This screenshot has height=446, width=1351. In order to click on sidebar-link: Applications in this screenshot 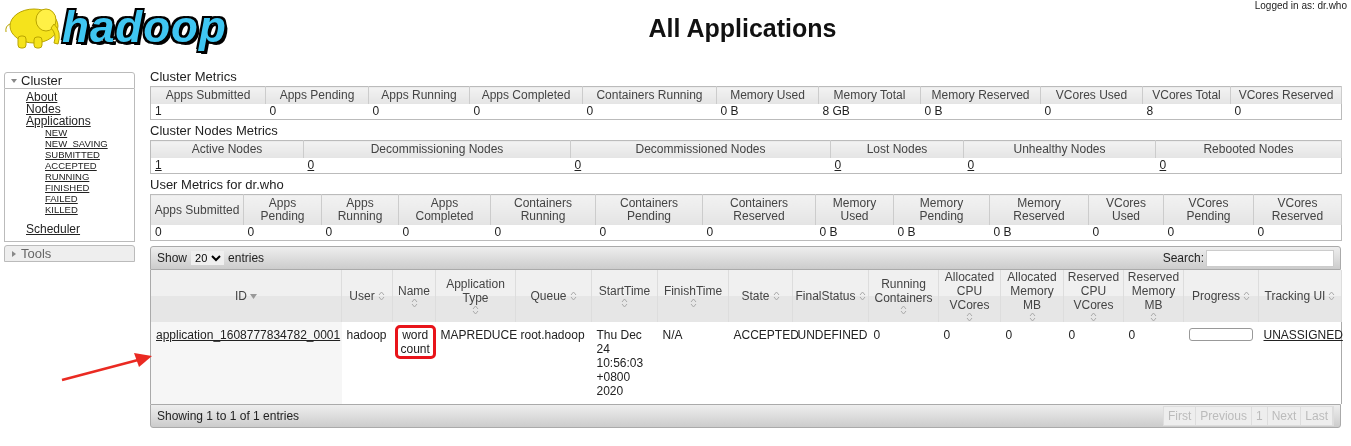, I will do `click(58, 121)`.